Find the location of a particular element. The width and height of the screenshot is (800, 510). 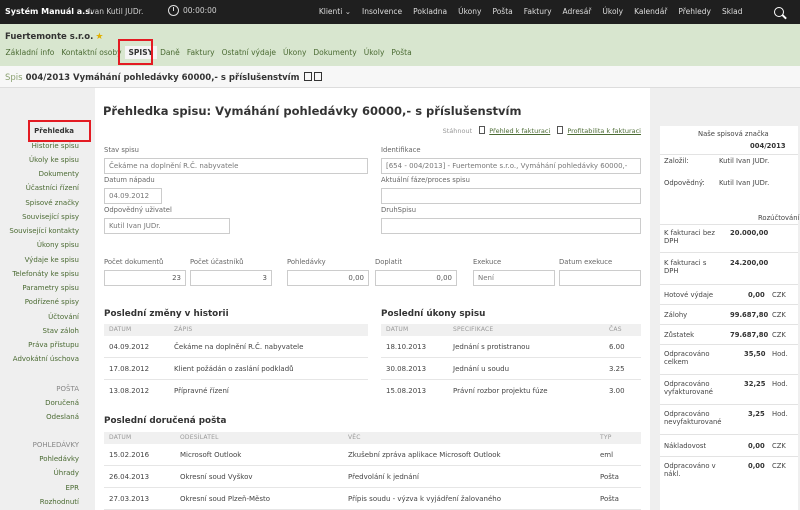

label-k-fakturaci-bez-dph: K fakturaci bez DPH is located at coordinates (689, 237).